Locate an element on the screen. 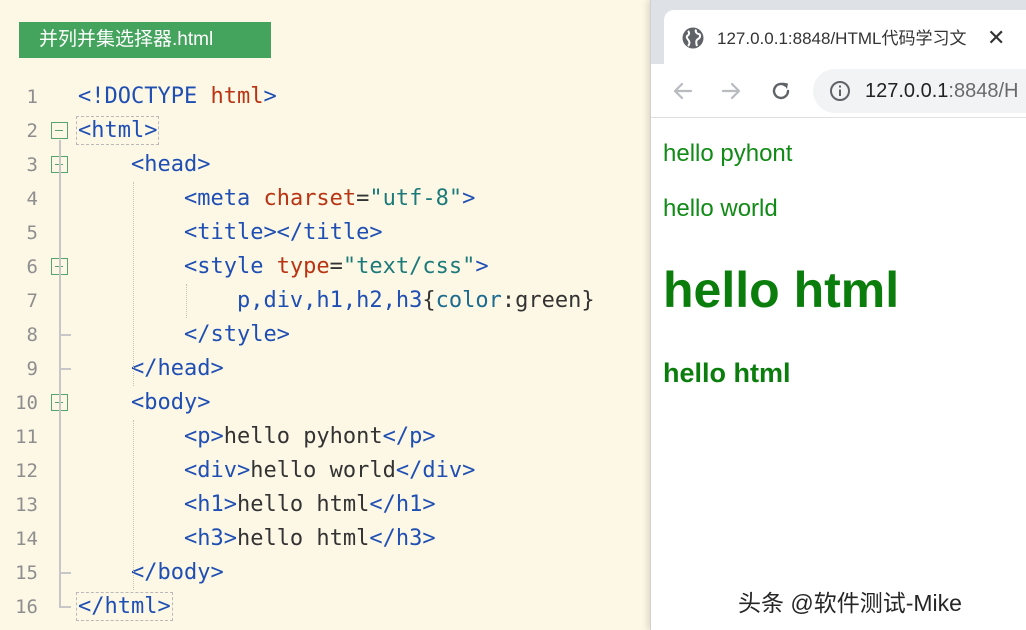 The width and height of the screenshot is (1026, 630). code-text: <p>hello pyhont</p> is located at coordinates (257, 437).